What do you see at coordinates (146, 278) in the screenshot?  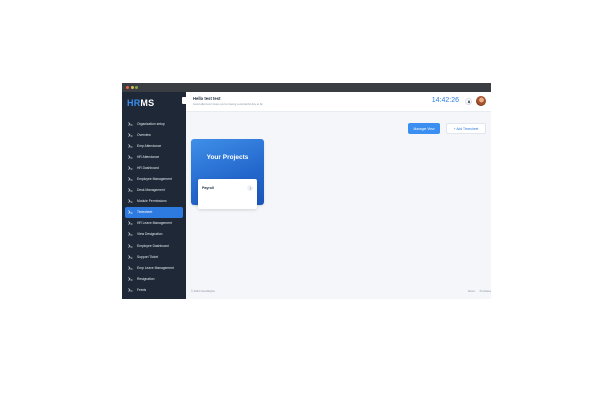 I see `sidebar-item-label: Resignation` at bounding box center [146, 278].